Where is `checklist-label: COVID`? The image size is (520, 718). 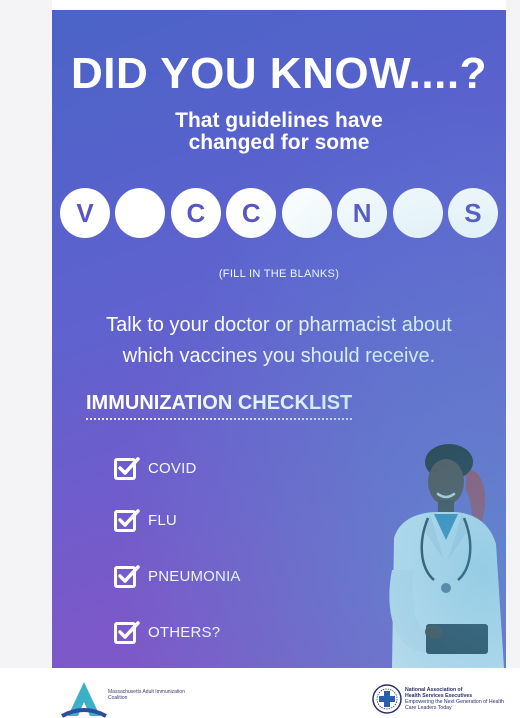
checklist-label: COVID is located at coordinates (172, 468).